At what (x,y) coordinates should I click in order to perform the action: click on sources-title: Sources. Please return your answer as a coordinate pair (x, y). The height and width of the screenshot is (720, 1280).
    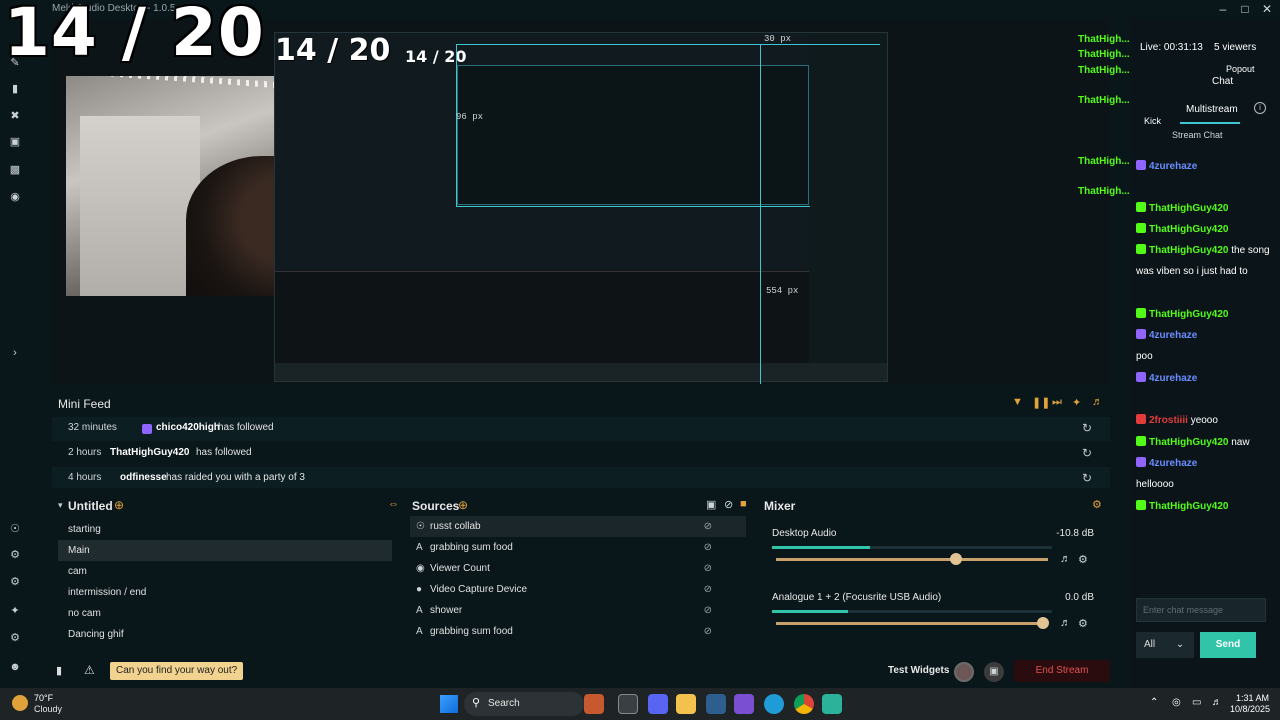
    Looking at the image, I should click on (436, 506).